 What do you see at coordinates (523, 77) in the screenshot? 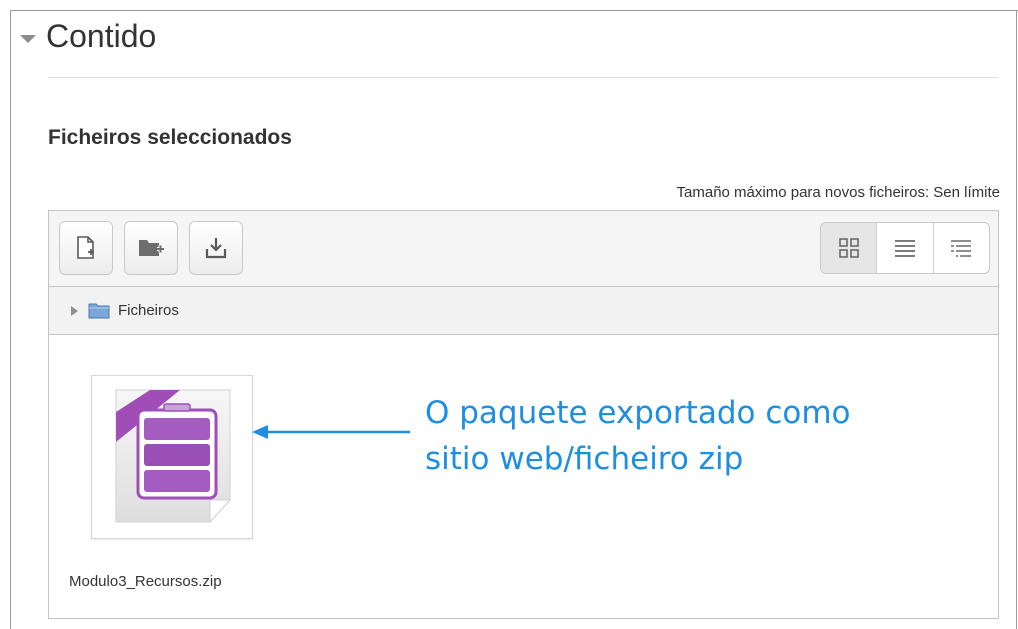
I see `section-divider` at bounding box center [523, 77].